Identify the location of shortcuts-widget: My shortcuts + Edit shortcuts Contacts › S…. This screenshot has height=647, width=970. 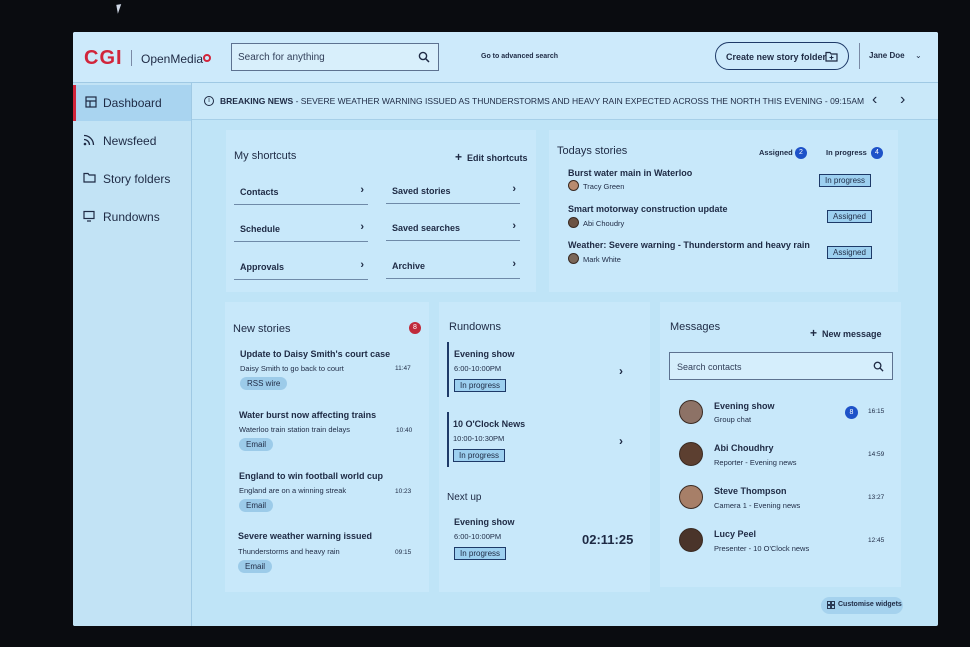
(381, 211).